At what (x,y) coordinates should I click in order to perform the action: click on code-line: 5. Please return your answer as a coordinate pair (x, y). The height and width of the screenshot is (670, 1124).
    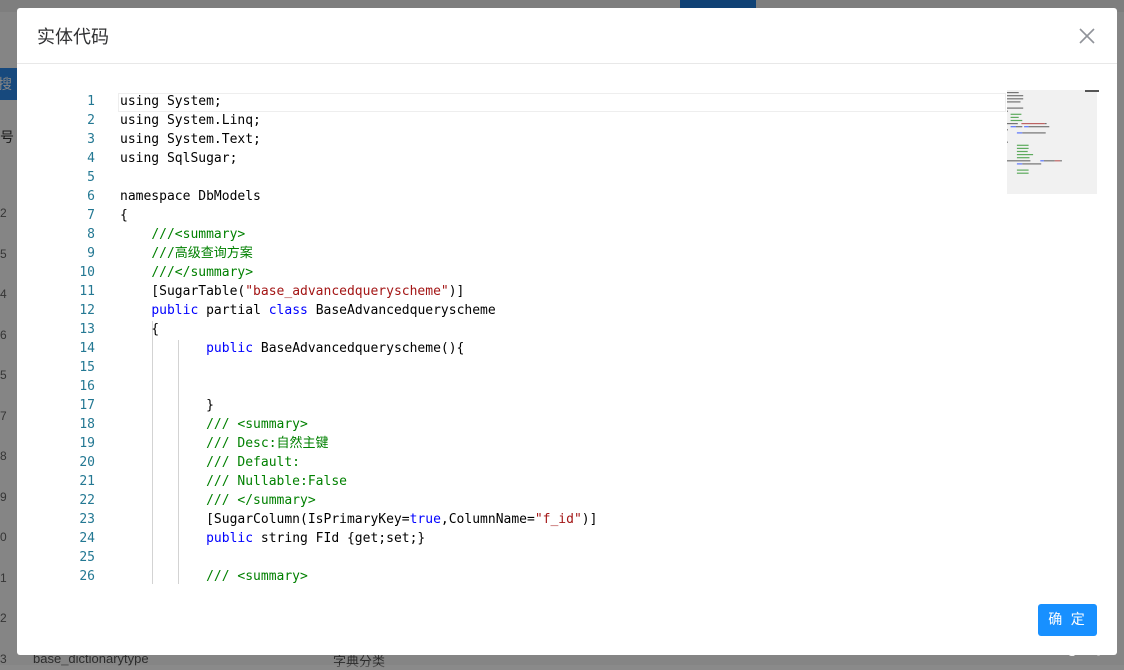
    Looking at the image, I should click on (523, 177).